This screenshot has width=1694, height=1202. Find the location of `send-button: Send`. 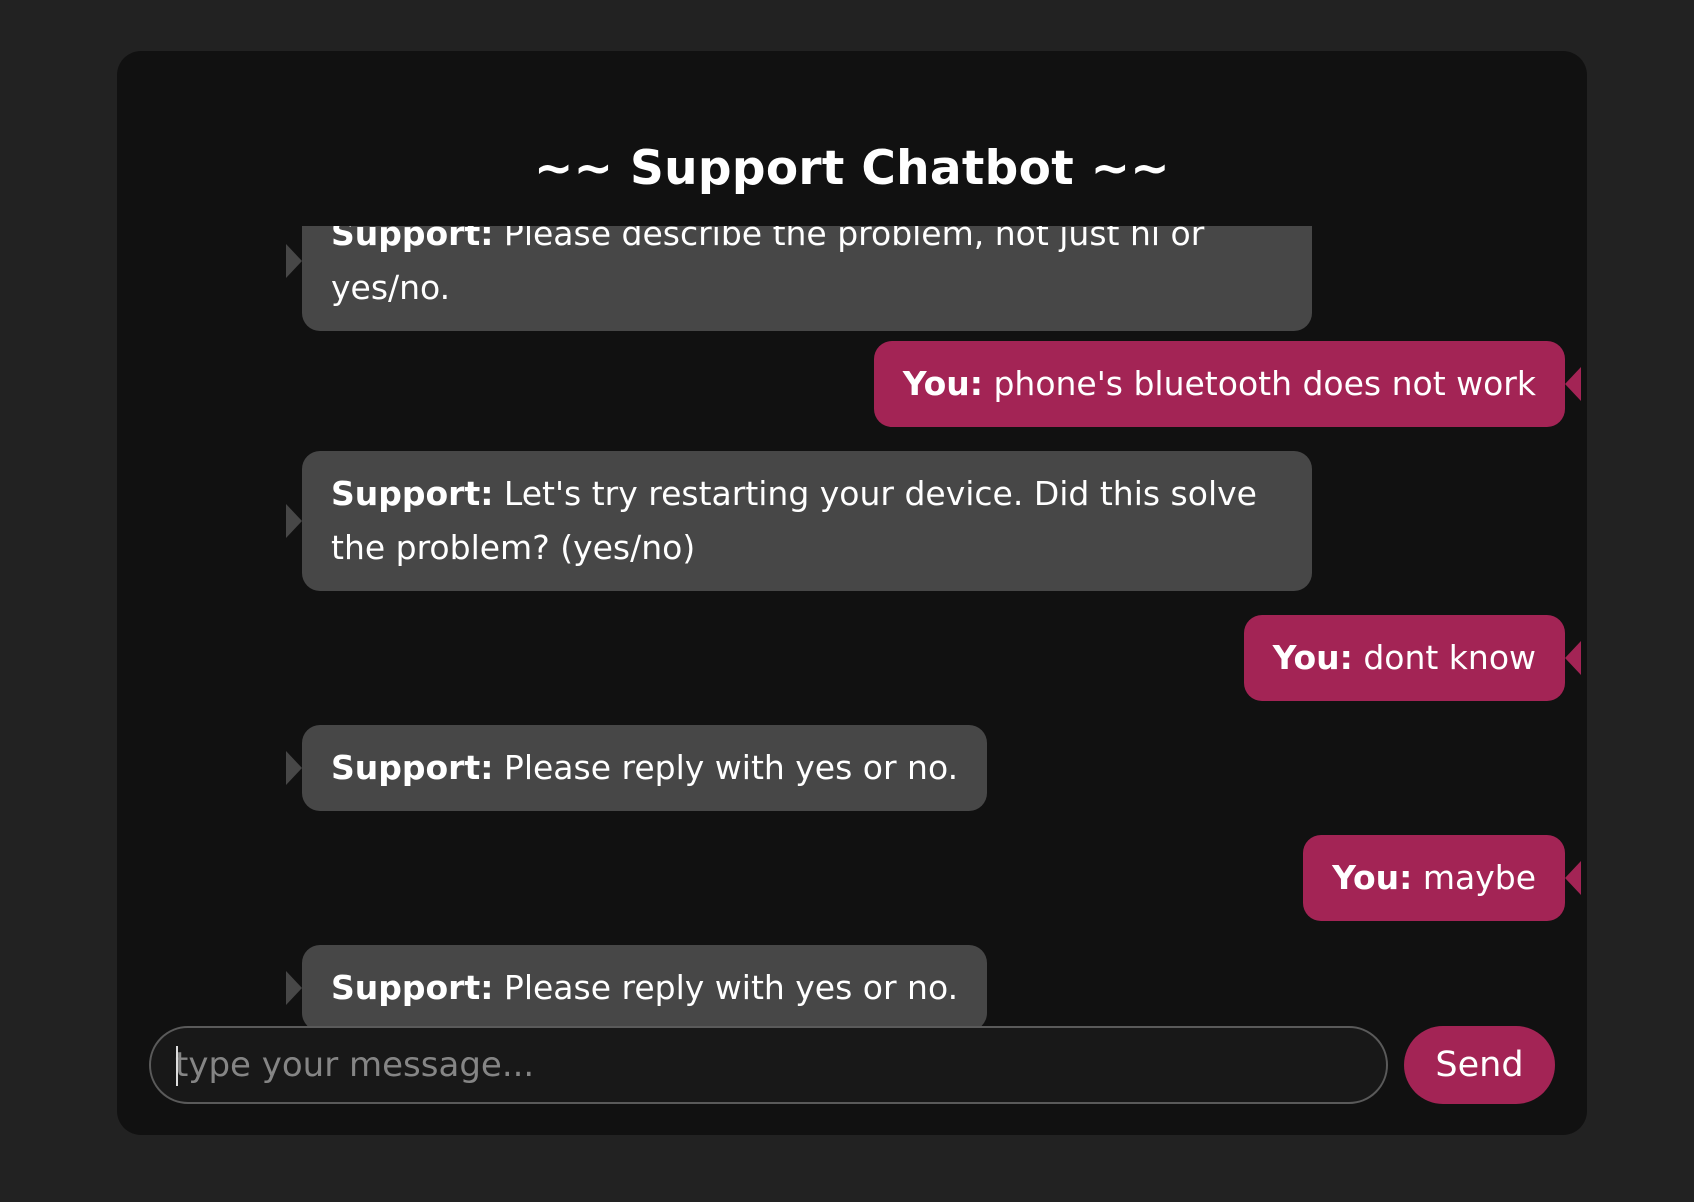

send-button: Send is located at coordinates (1479, 1065).